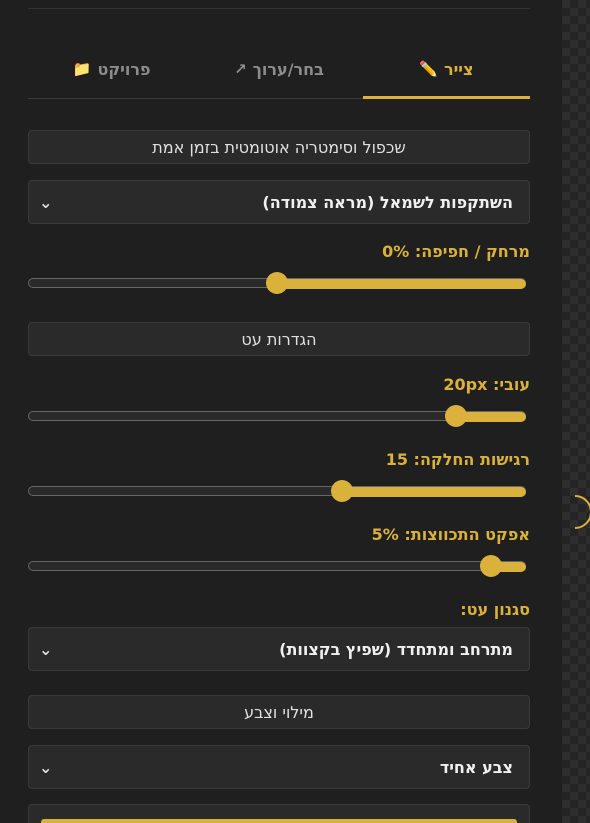  Describe the element at coordinates (82, 69) in the screenshot. I see `folder-icon: 📁` at that location.